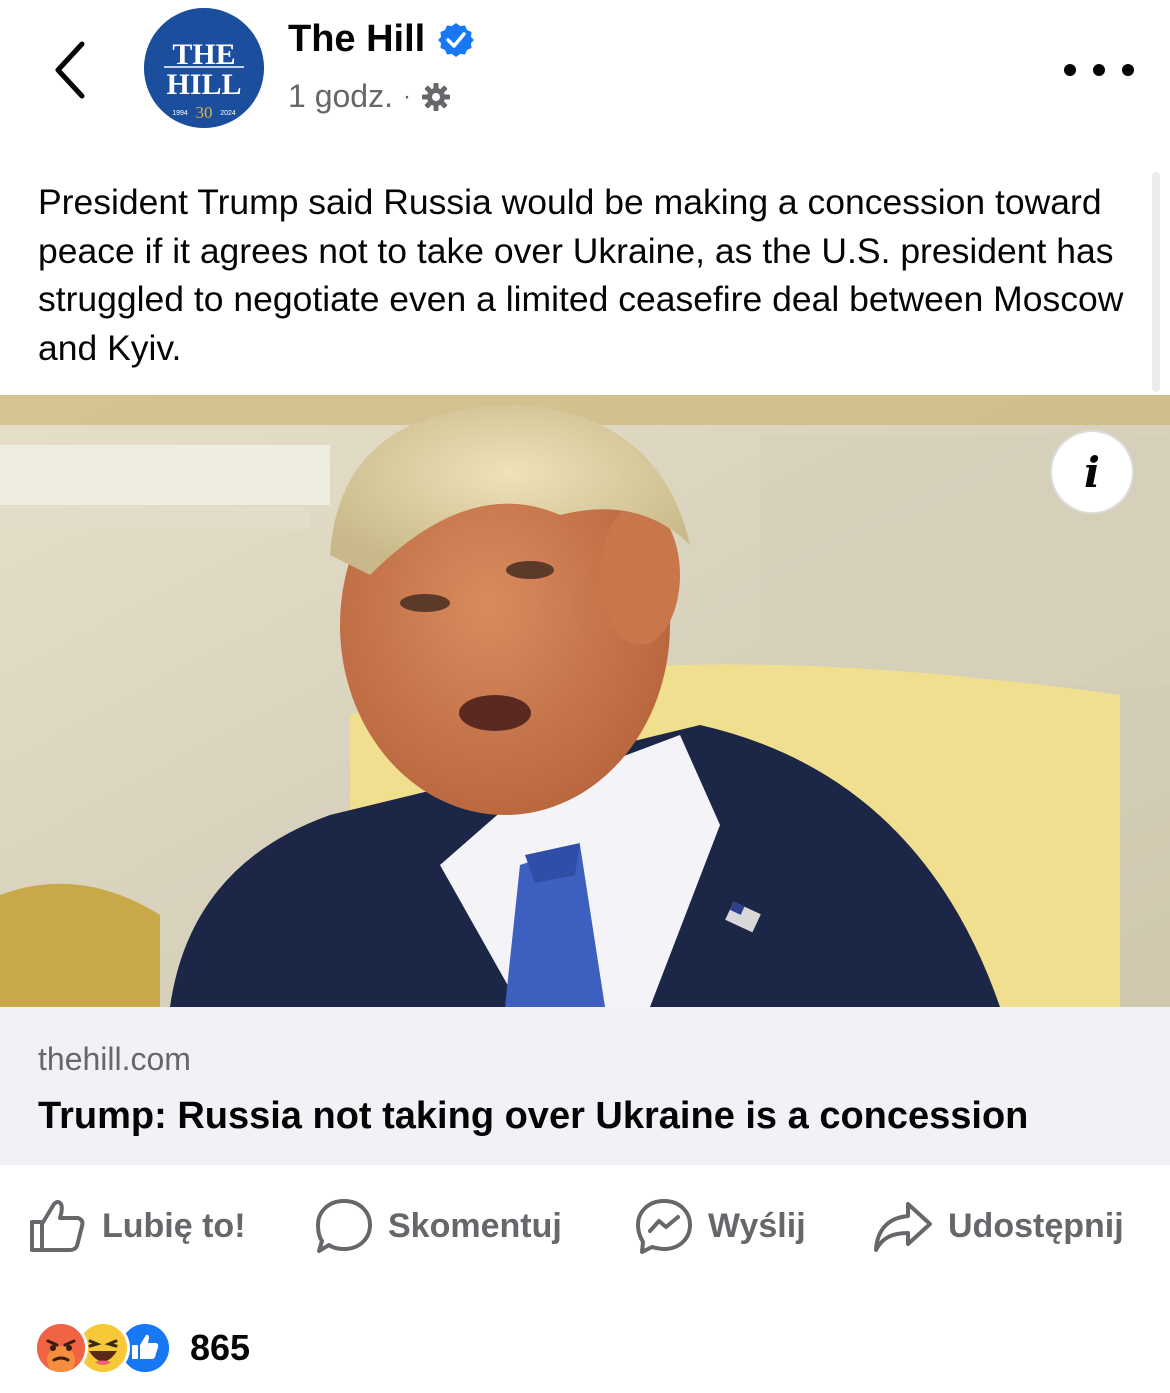  Describe the element at coordinates (456, 39) in the screenshot. I see `verified-badge-icon` at that location.